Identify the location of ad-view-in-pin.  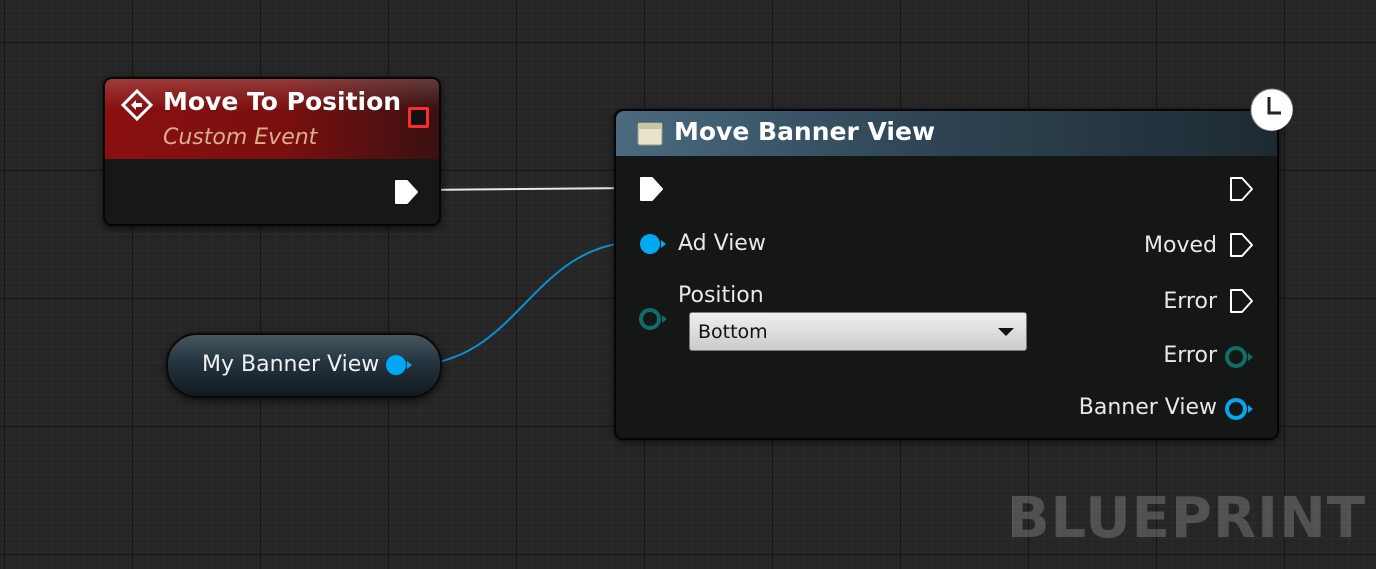
(654, 244).